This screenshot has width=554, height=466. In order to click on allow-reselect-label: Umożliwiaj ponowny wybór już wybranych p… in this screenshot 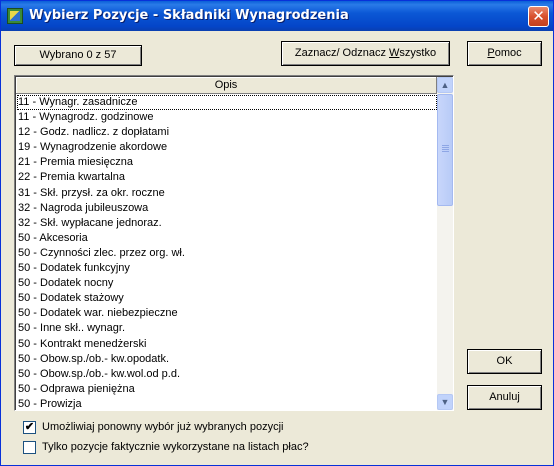, I will do `click(163, 427)`.